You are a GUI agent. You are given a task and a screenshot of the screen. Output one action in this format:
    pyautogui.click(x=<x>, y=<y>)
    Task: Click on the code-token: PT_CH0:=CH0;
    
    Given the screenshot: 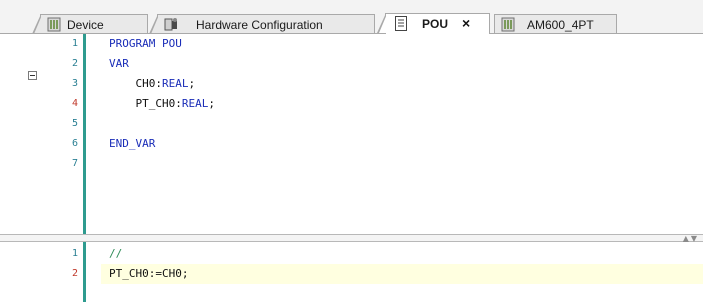 What is the action you would take?
    pyautogui.click(x=149, y=273)
    